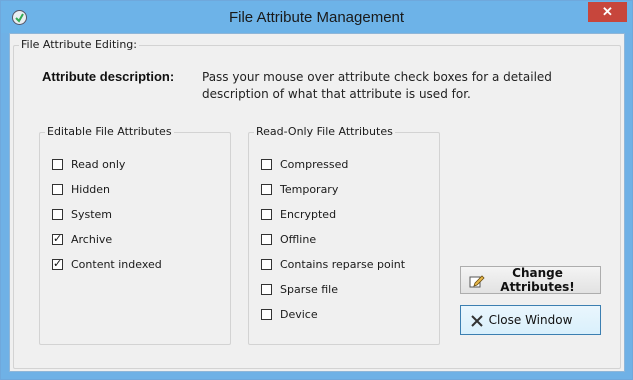 The image size is (633, 380). What do you see at coordinates (537, 280) in the screenshot?
I see `change-attributes-label: Change Attributes!` at bounding box center [537, 280].